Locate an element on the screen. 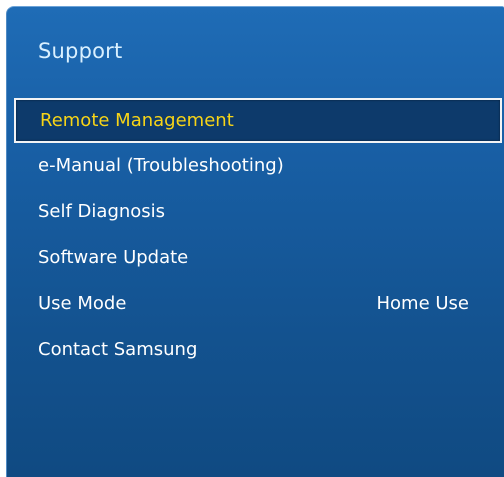  menu-item-use-mode: Use Mode Home Use is located at coordinates (255, 304).